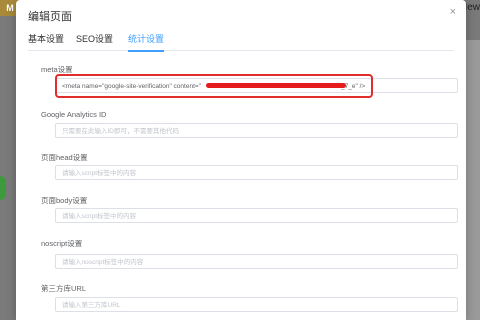 The image size is (480, 320). What do you see at coordinates (256, 261) in the screenshot?
I see `noscript-input: 请输入noscript标签中的内容` at bounding box center [256, 261].